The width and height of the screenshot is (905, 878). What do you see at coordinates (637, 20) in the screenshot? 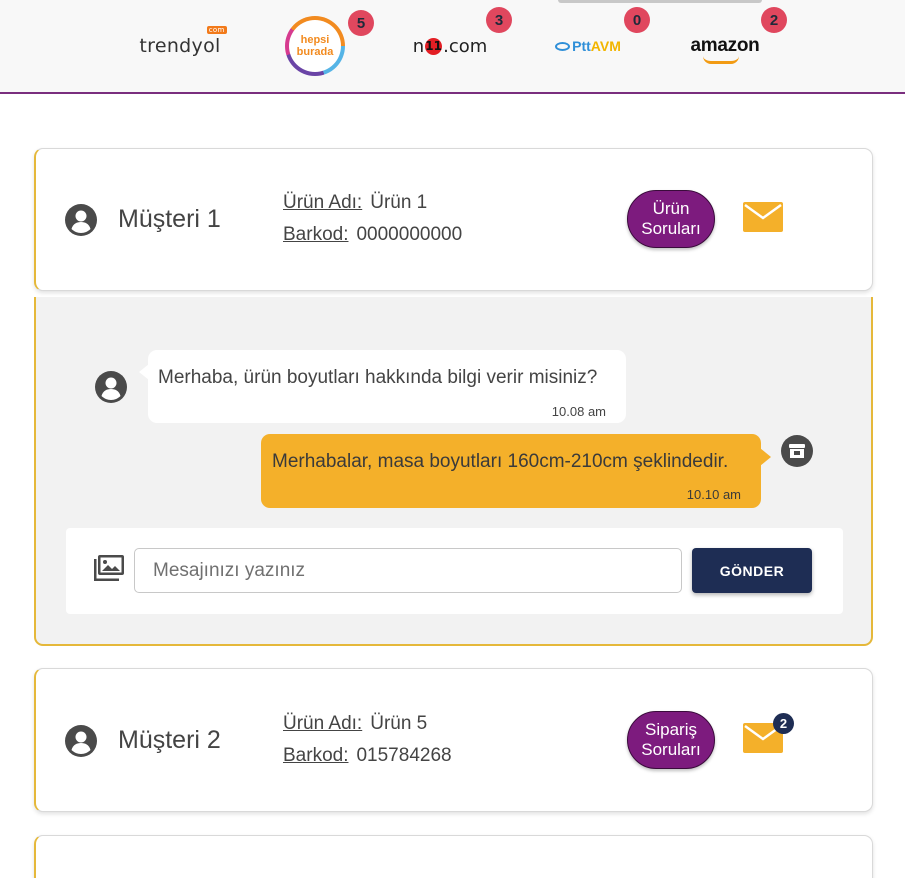
I see `pttavm-count-badge: 0` at bounding box center [637, 20].